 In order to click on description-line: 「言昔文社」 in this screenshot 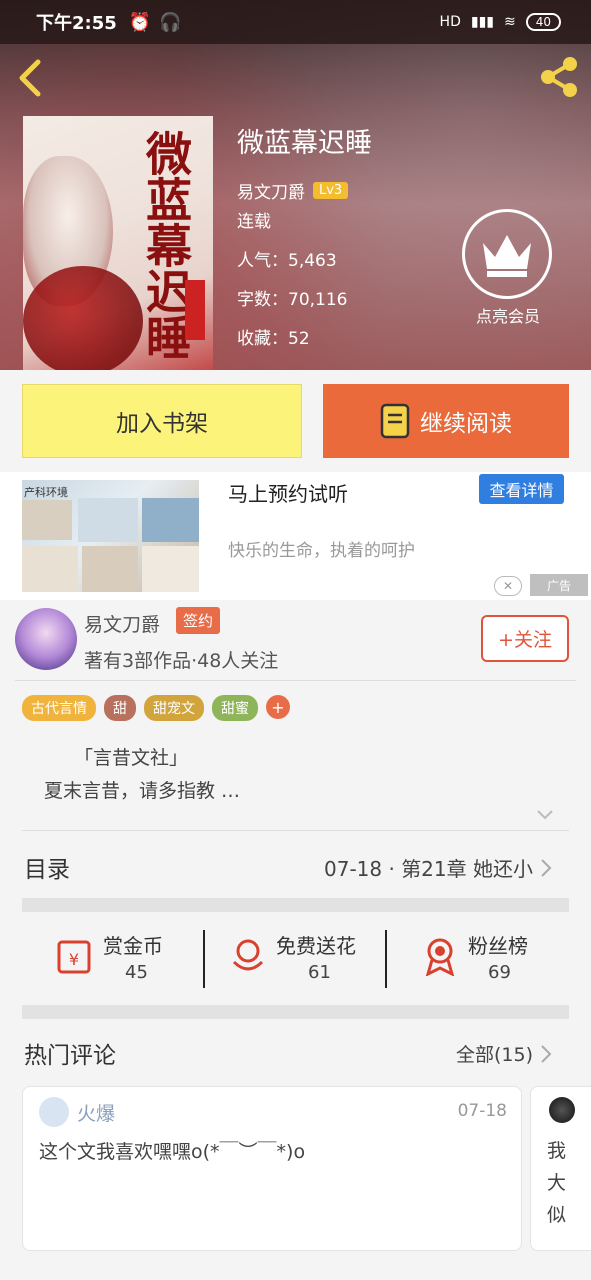, I will do `click(131, 758)`.